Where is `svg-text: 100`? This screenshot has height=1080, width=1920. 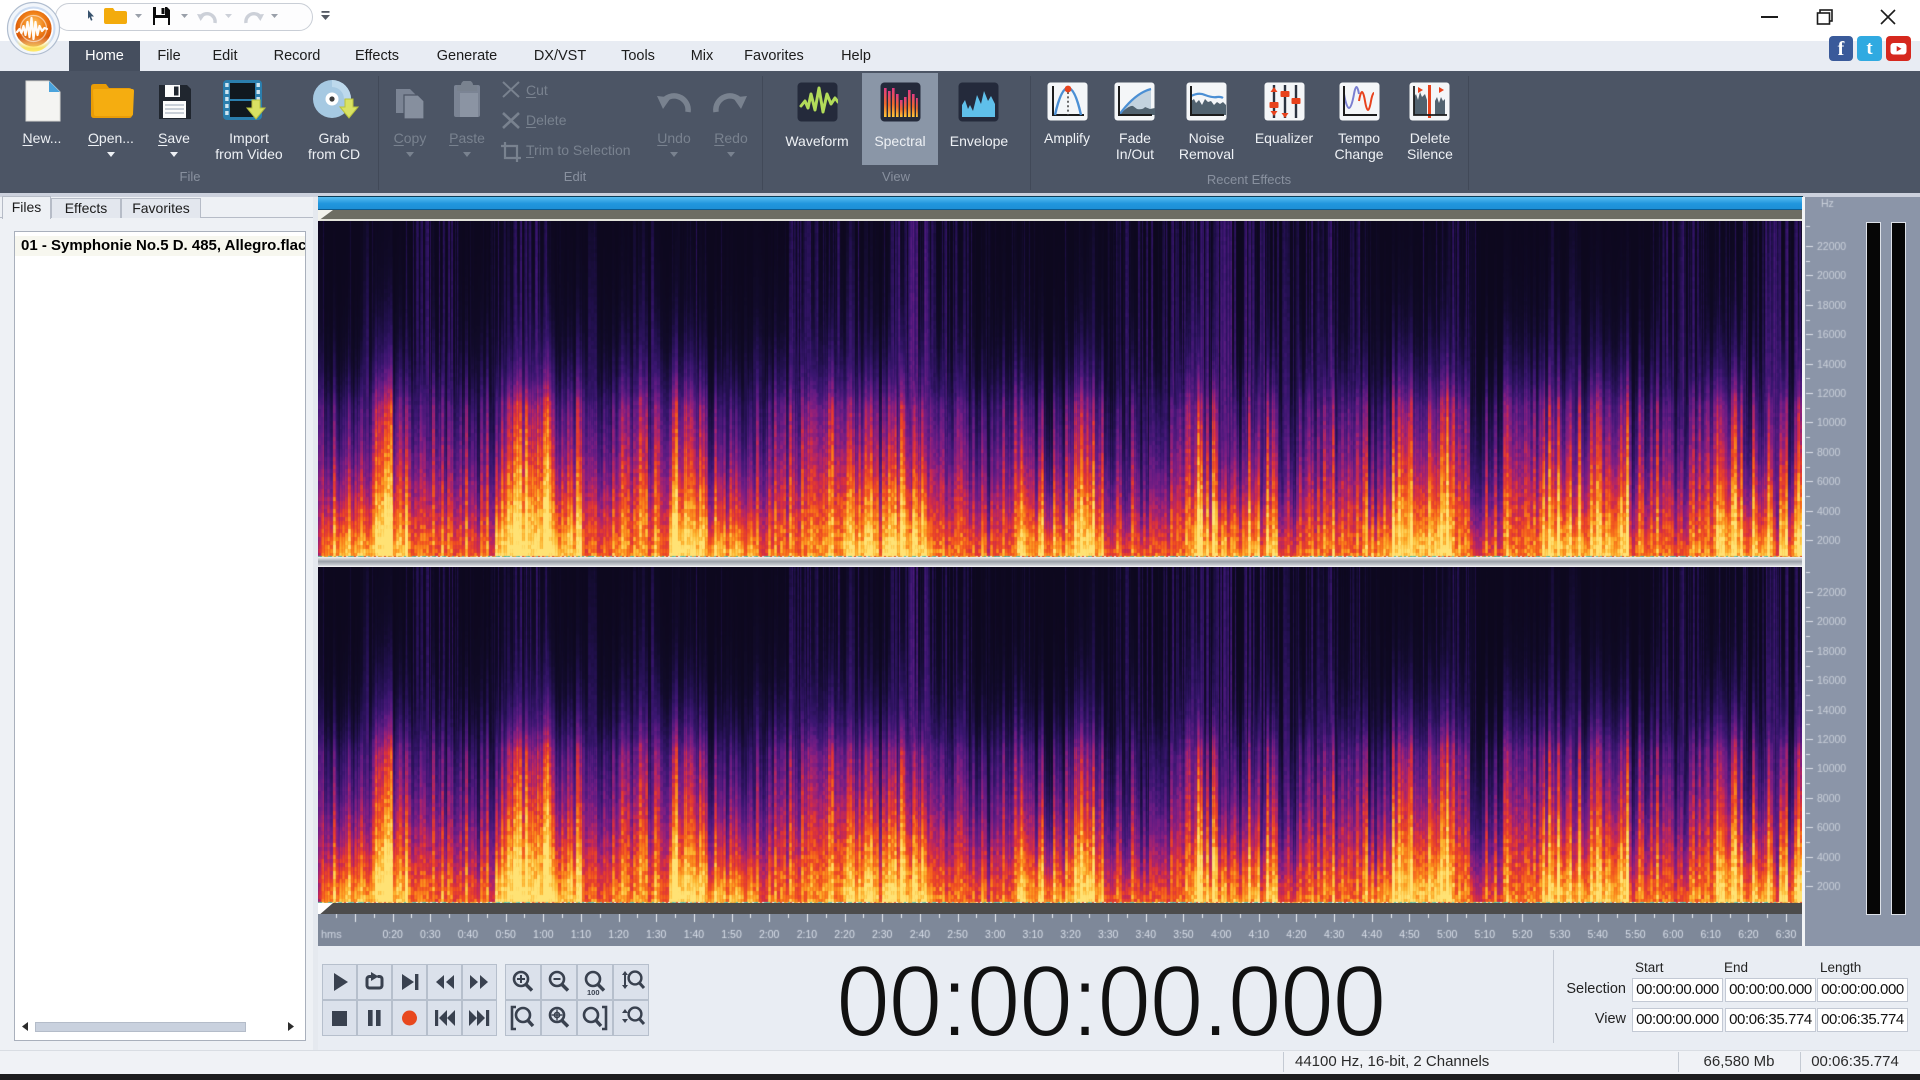 svg-text: 100 is located at coordinates (593, 992).